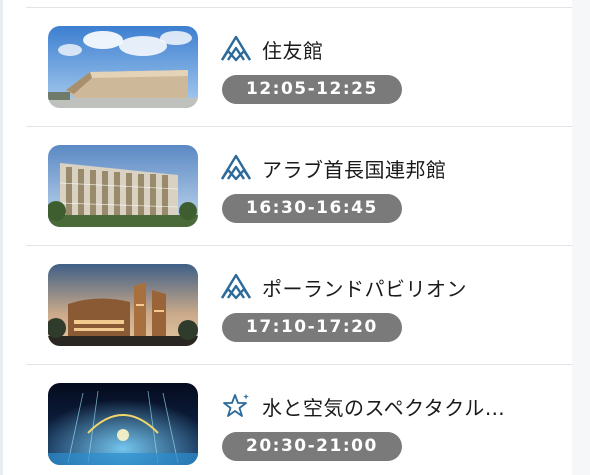  Describe the element at coordinates (1, 237) in the screenshot. I see `screen-left-edge` at that location.